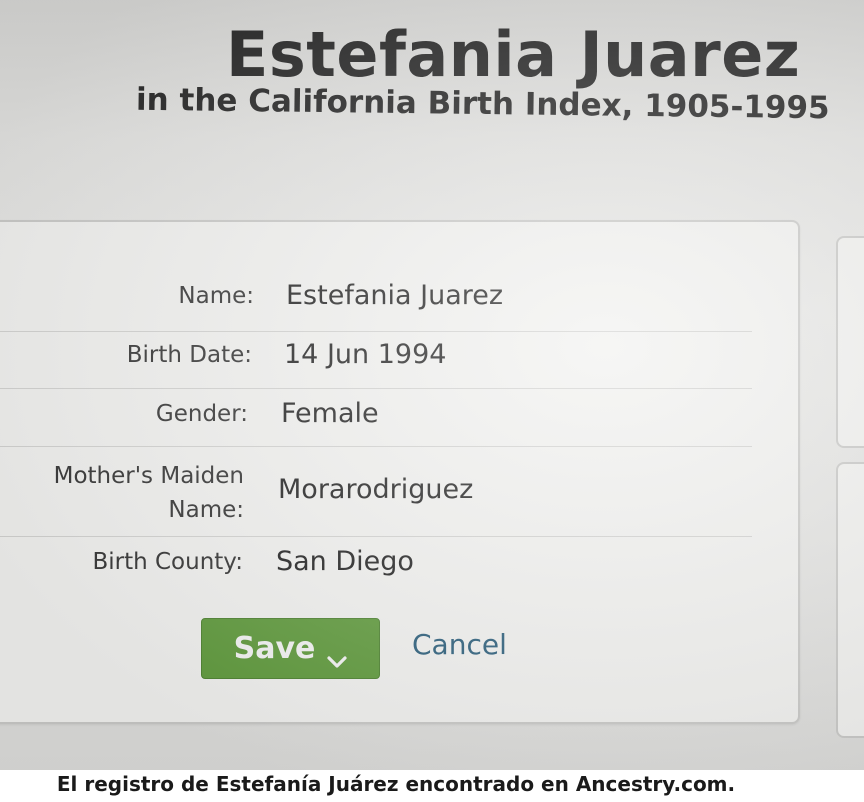 This screenshot has height=802, width=864. Describe the element at coordinates (376, 489) in the screenshot. I see `field-value-mothers-maiden-name: Morarodriguez` at that location.